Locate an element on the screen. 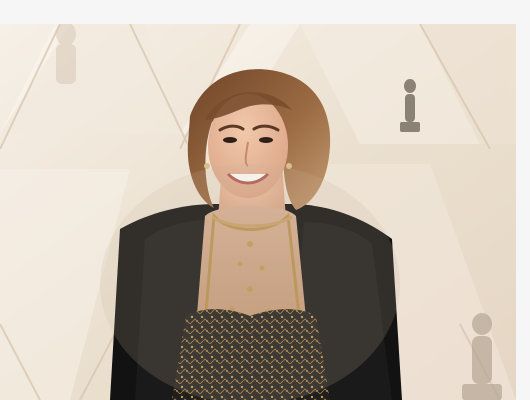  earring-left is located at coordinates (207, 166).